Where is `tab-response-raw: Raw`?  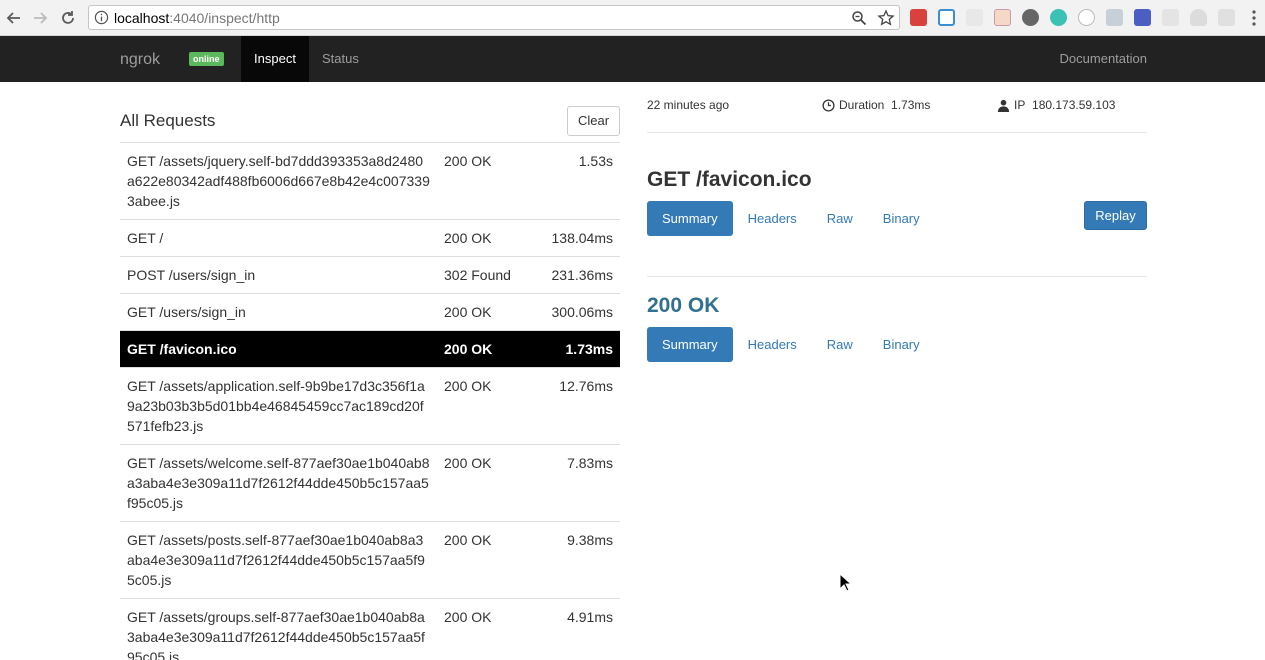
tab-response-raw: Raw is located at coordinates (840, 344).